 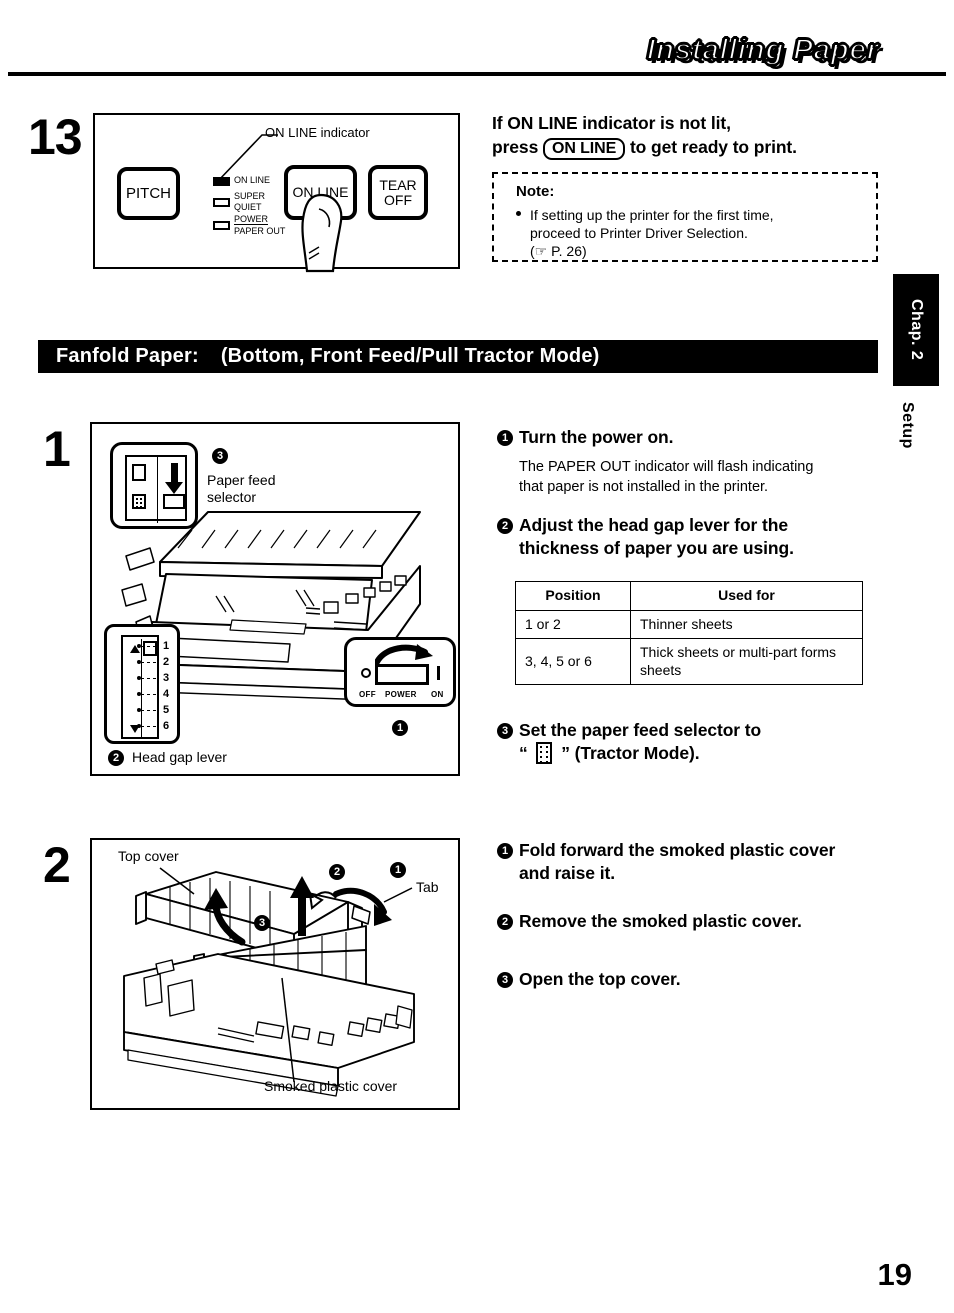 I want to click on cell-usedfor-2: Thick sheets or multi-part forms sheets, so click(x=746, y=661).